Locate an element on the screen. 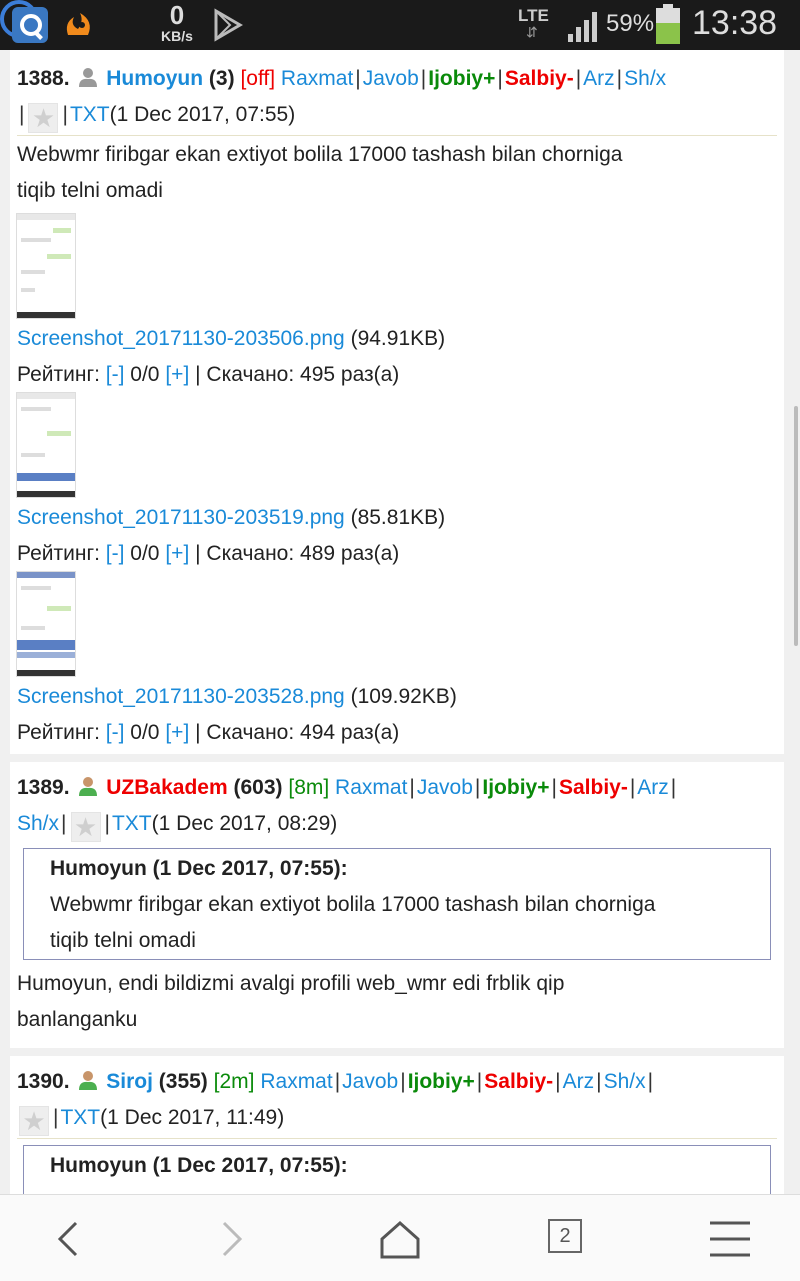 The width and height of the screenshot is (800, 1281). forward-icon is located at coordinates (232, 1239).